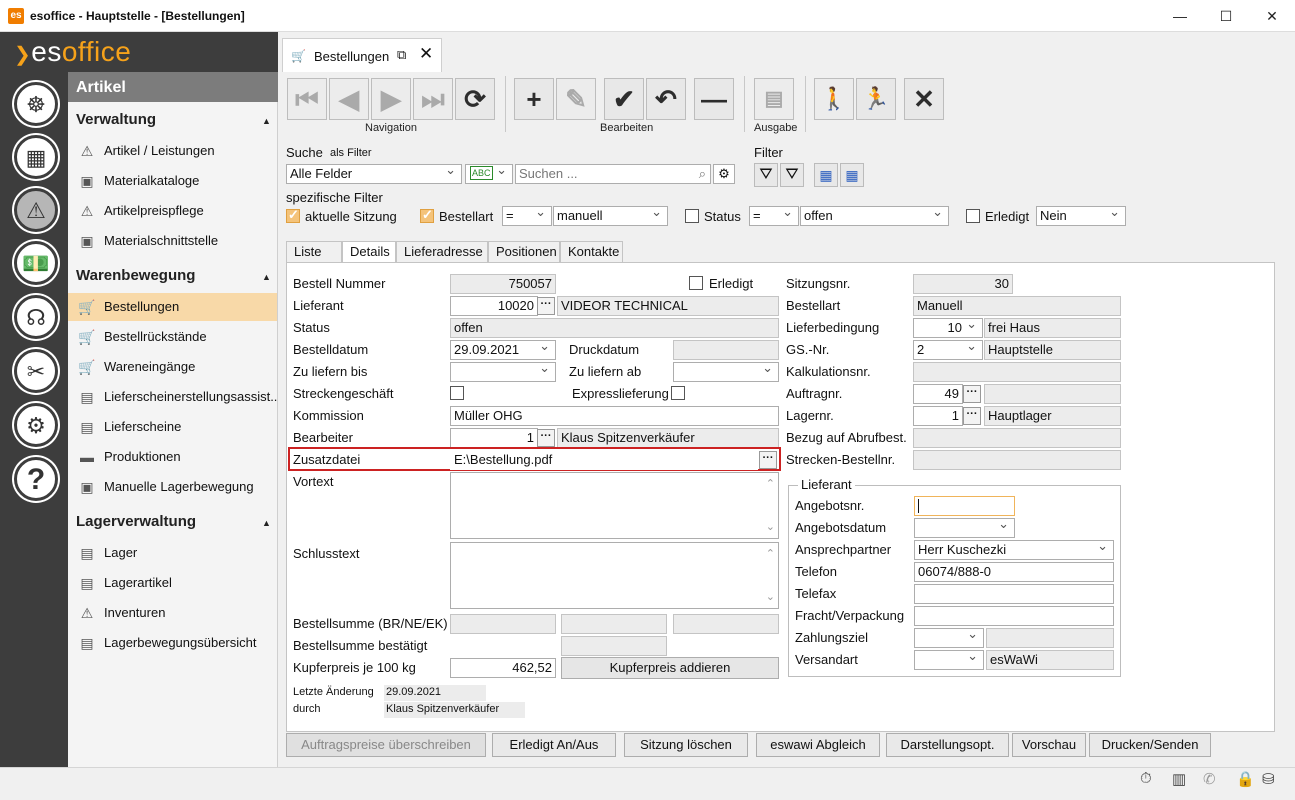  Describe the element at coordinates (852, 175) in the screenshot. I see `filter-tree2-icon: ▦` at that location.